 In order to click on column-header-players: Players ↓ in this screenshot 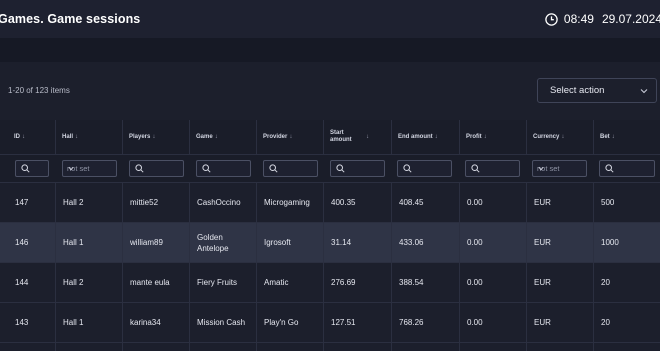, I will do `click(155, 137)`.